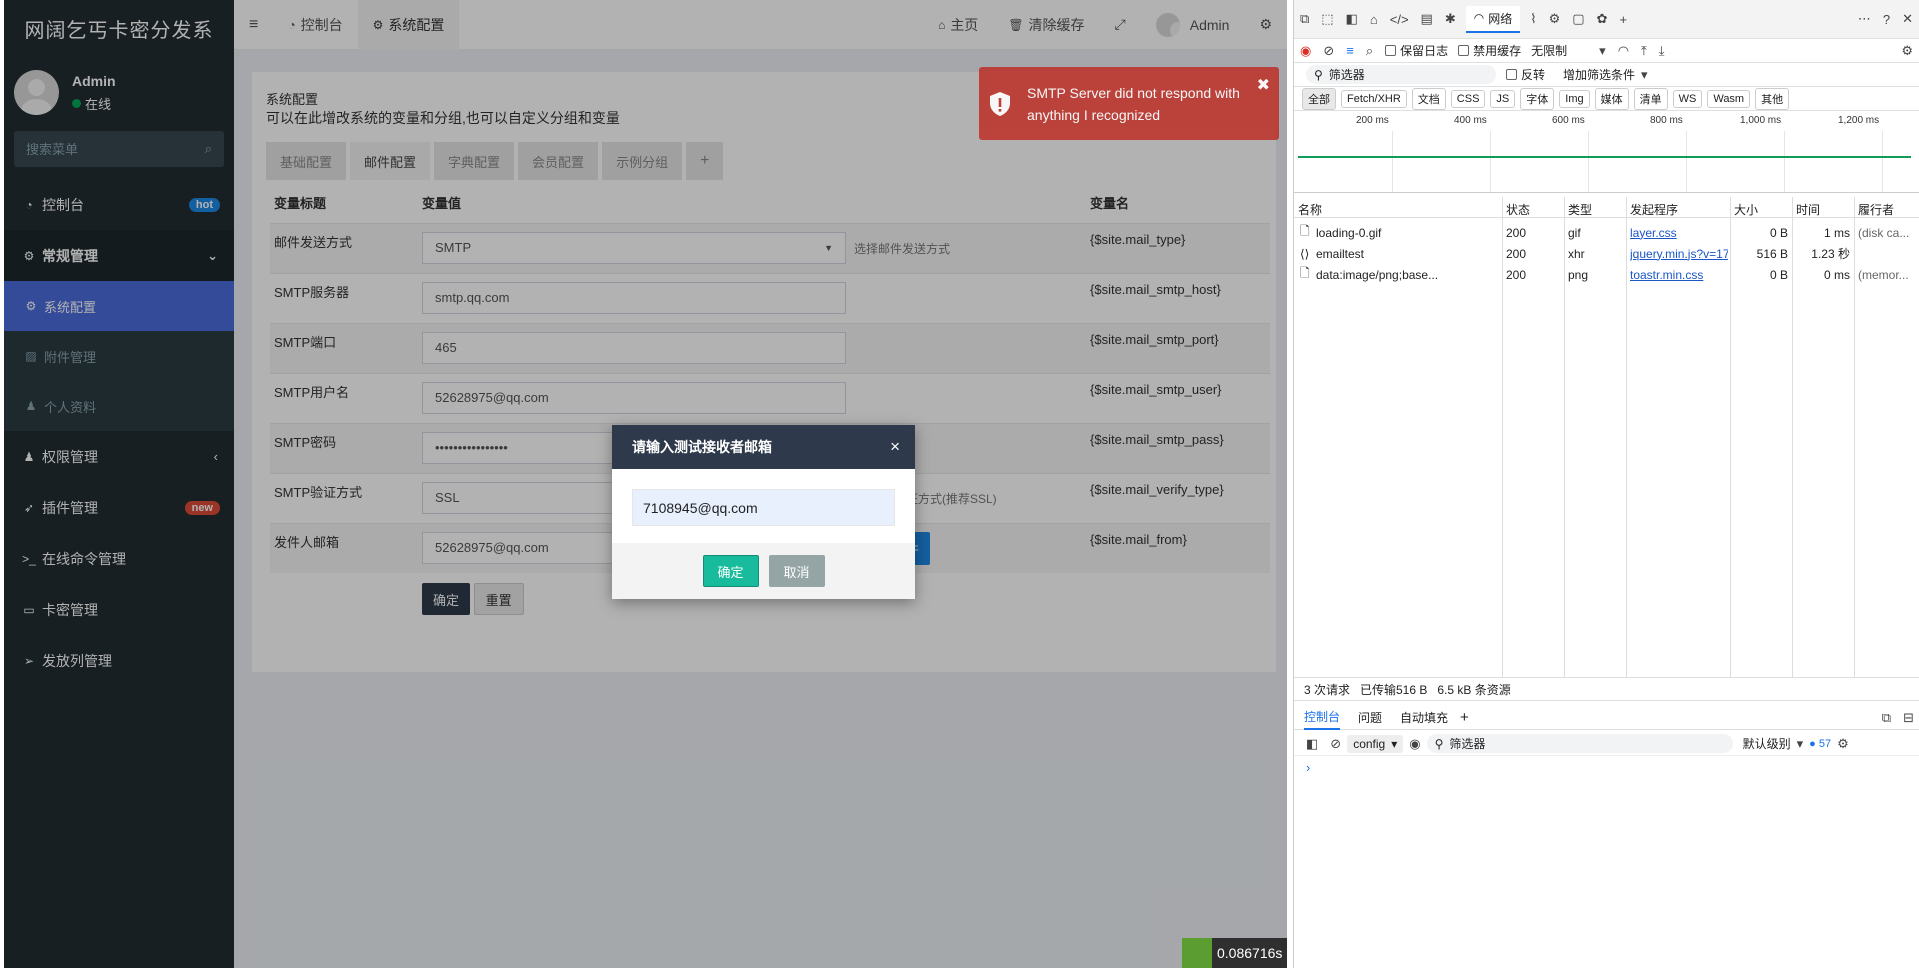  Describe the element at coordinates (763, 507) in the screenshot. I see `email-field` at that location.